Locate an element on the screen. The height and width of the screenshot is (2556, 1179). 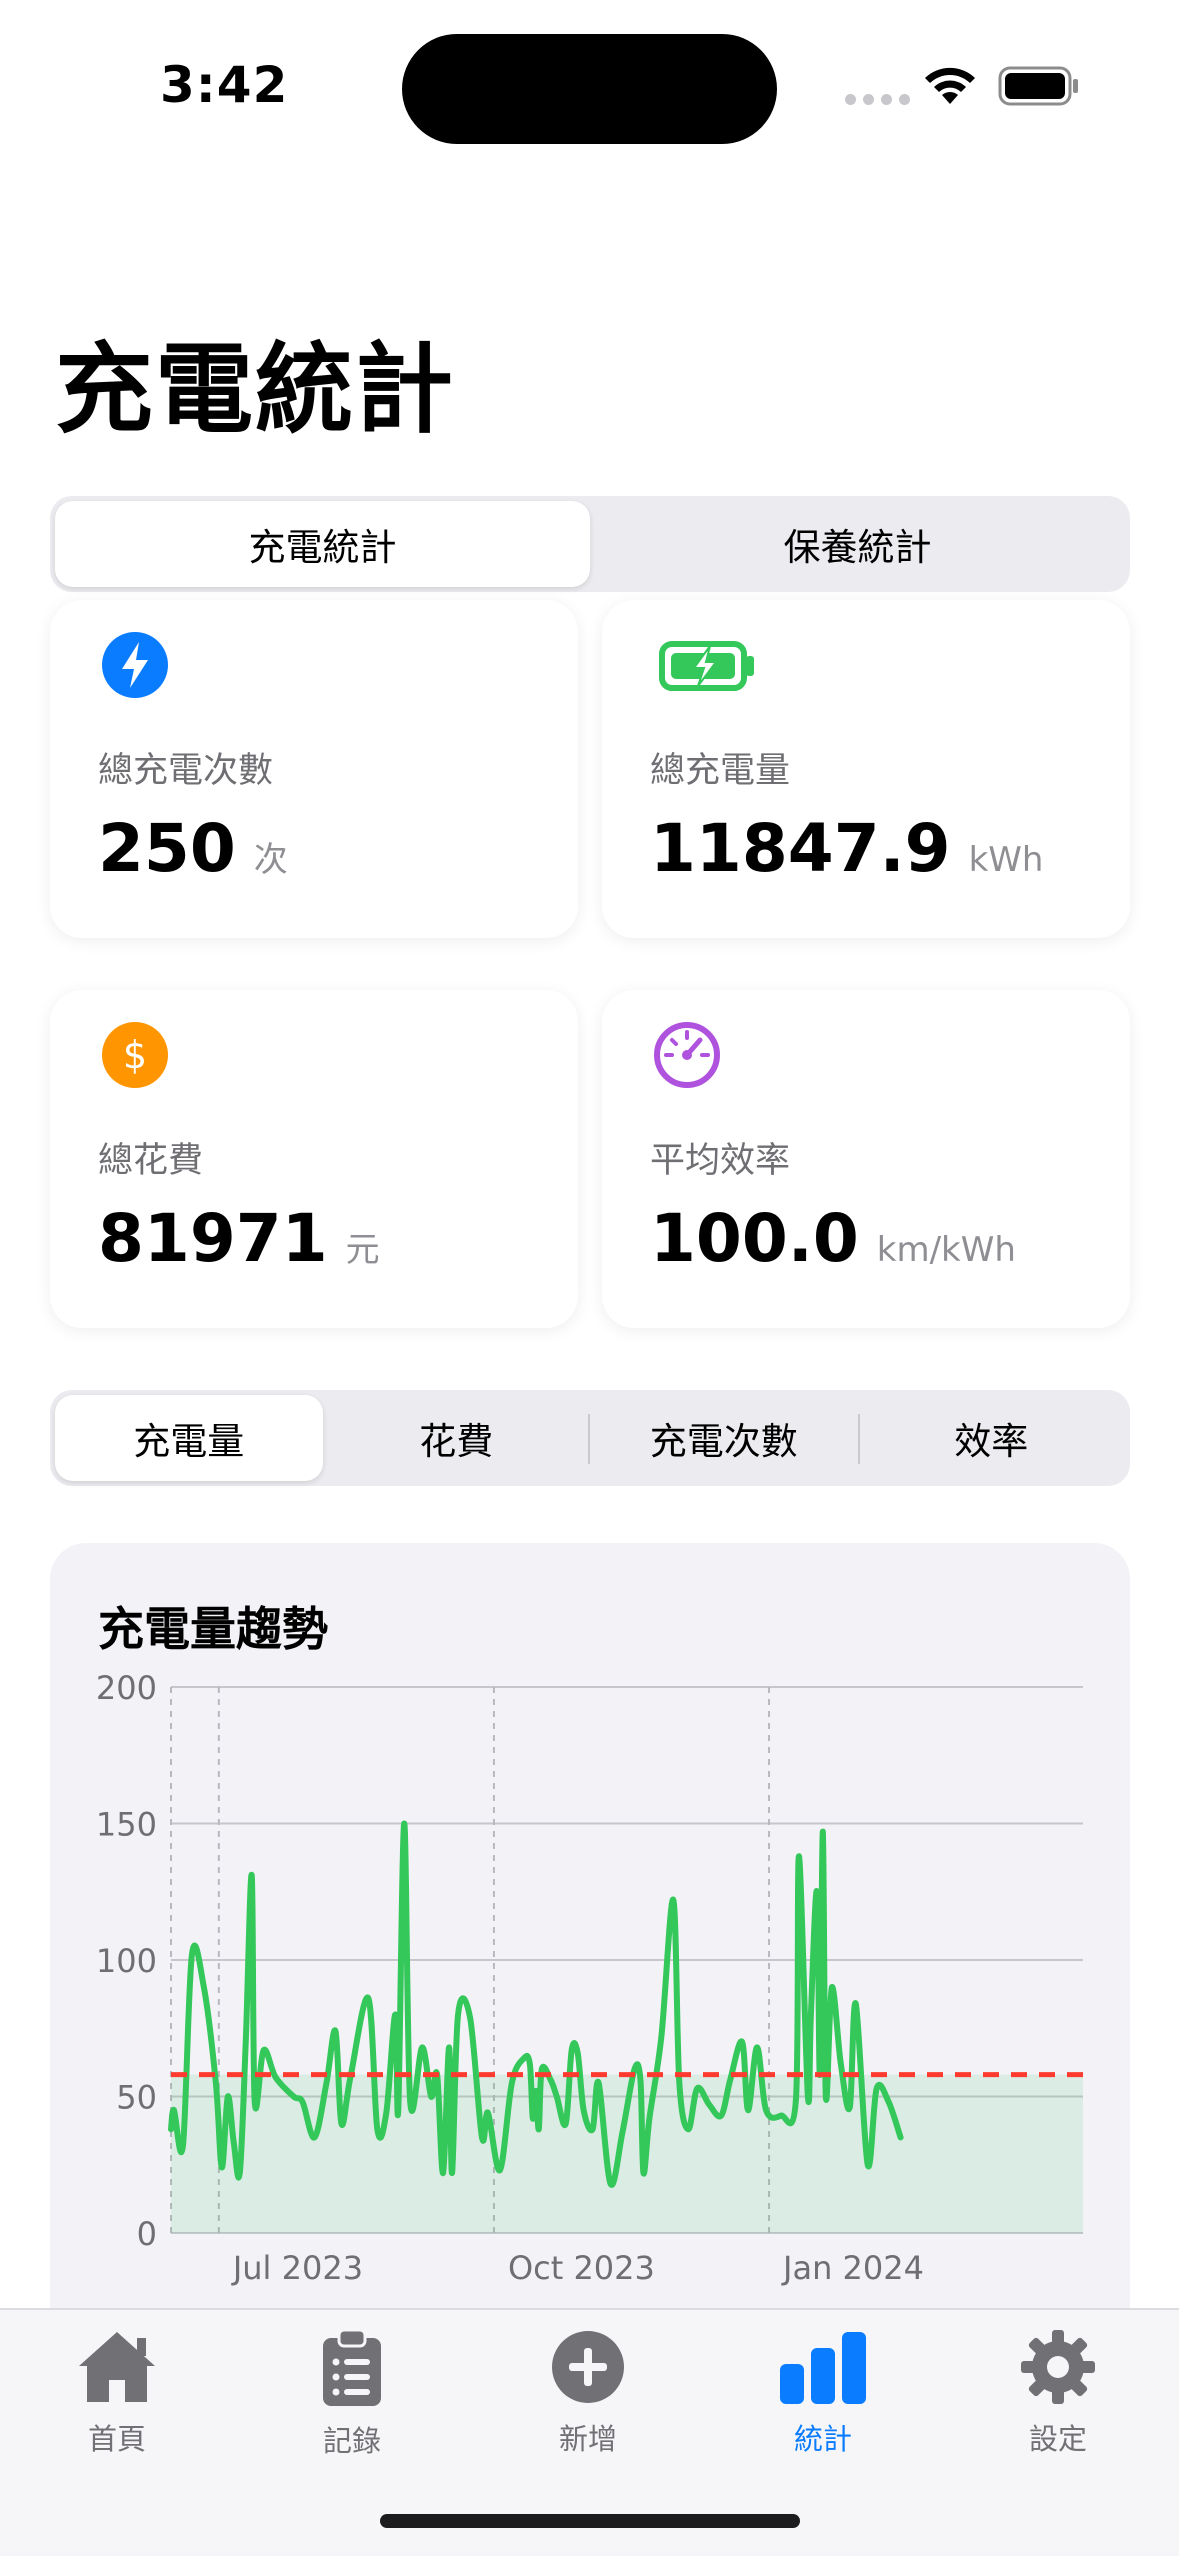
battery-icon is located at coordinates (1038, 86).